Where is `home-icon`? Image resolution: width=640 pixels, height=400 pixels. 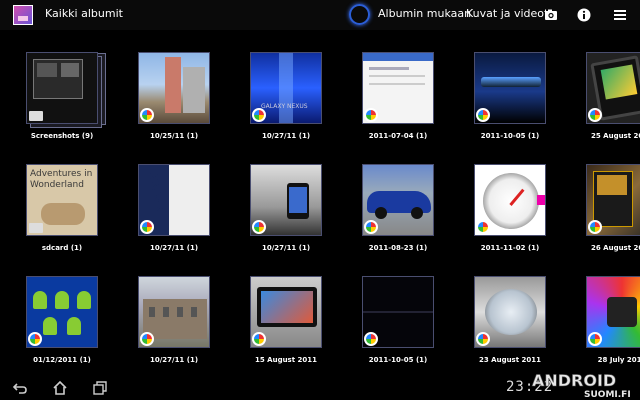 home-icon is located at coordinates (60, 388).